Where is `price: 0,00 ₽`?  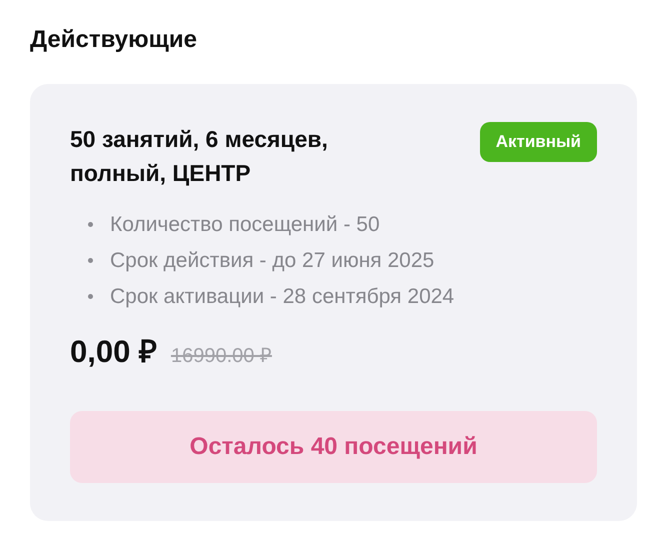 price: 0,00 ₽ is located at coordinates (113, 352).